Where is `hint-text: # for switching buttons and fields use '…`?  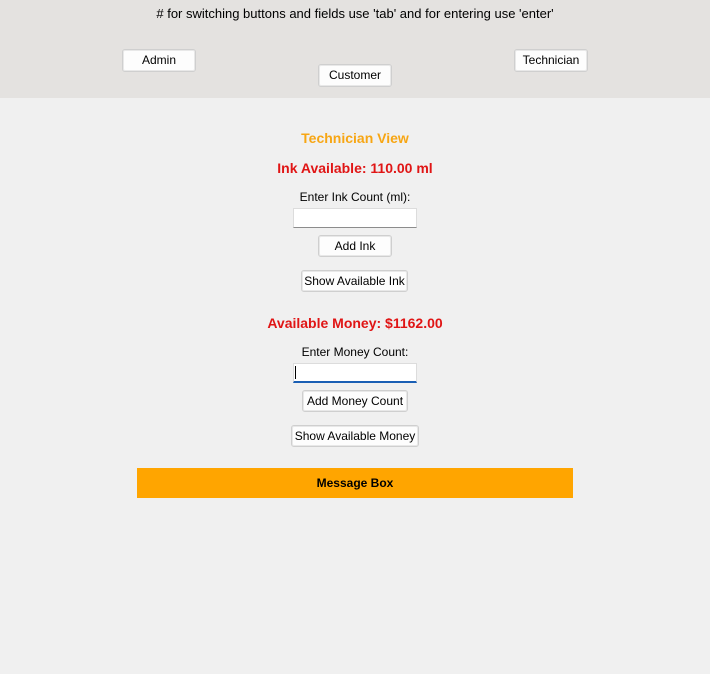
hint-text: # for switching buttons and fields use '… is located at coordinates (355, 13).